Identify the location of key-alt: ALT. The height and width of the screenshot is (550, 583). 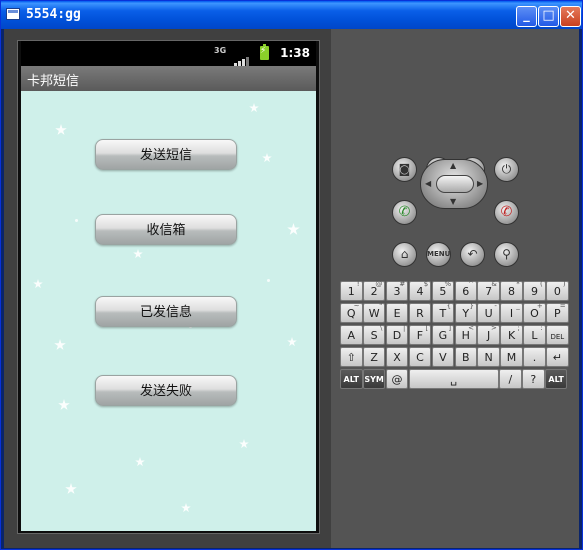
(351, 379).